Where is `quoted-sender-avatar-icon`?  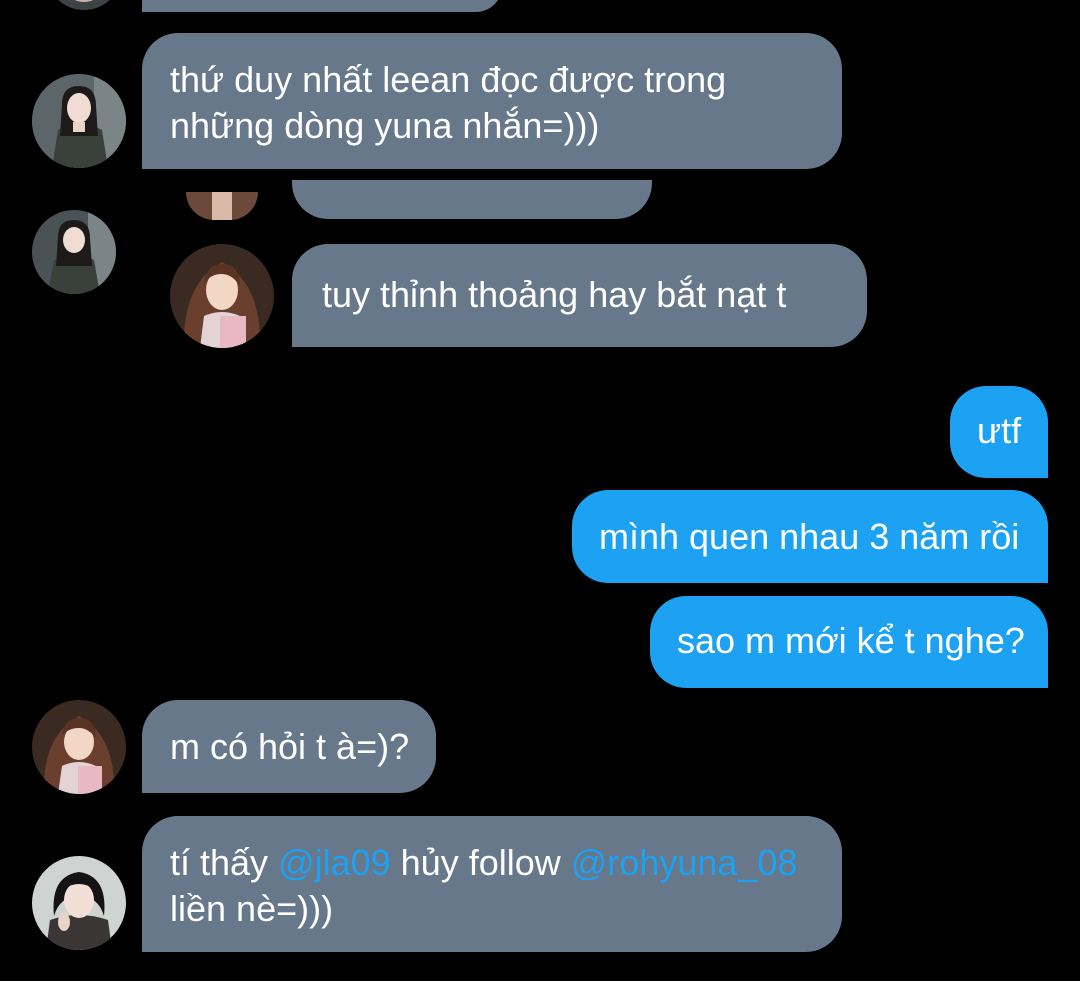 quoted-sender-avatar-icon is located at coordinates (222, 296).